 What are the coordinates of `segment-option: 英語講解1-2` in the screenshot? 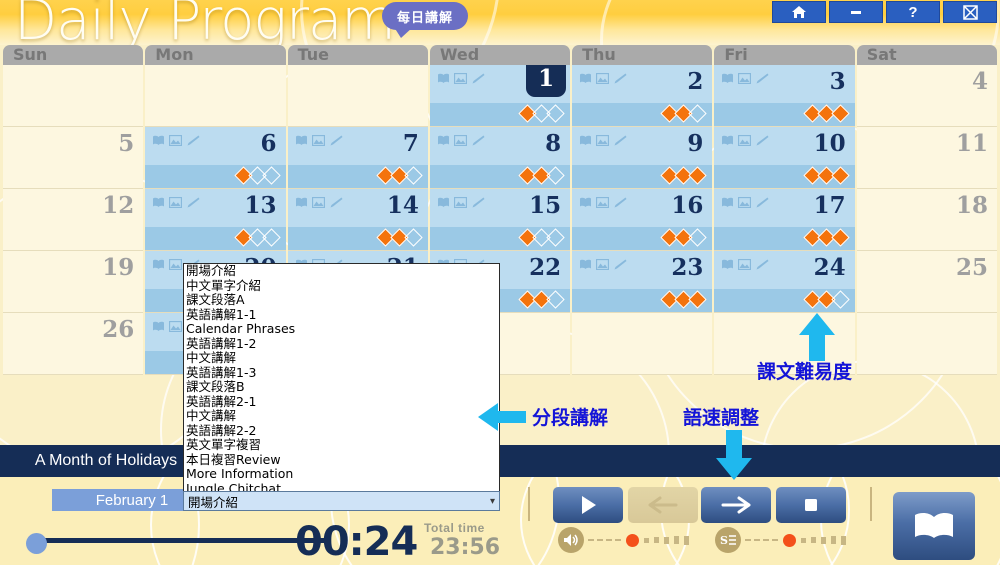 It's located at (341, 344).